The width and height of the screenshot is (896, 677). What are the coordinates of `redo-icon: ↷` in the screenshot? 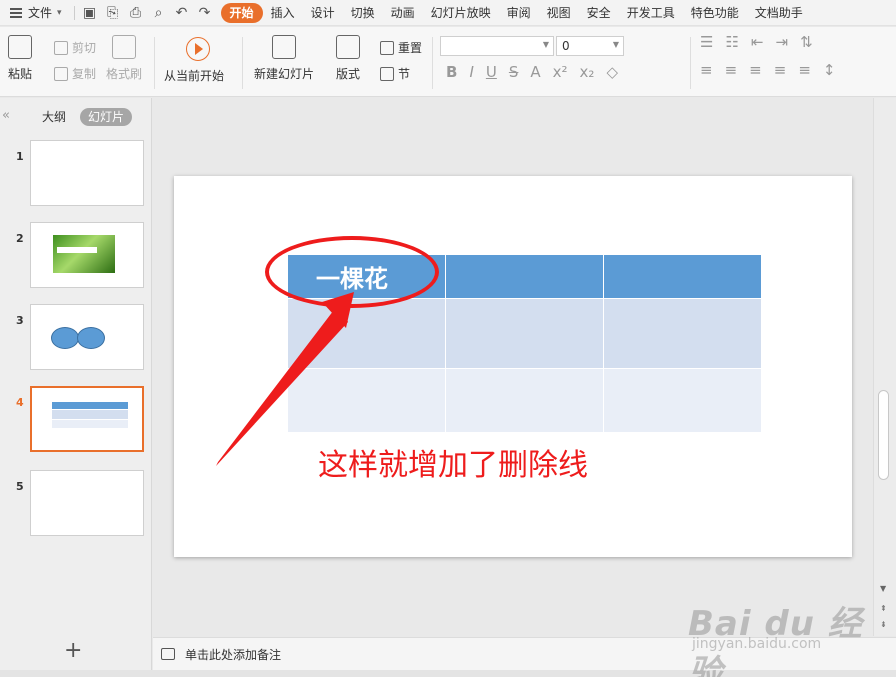 It's located at (205, 13).